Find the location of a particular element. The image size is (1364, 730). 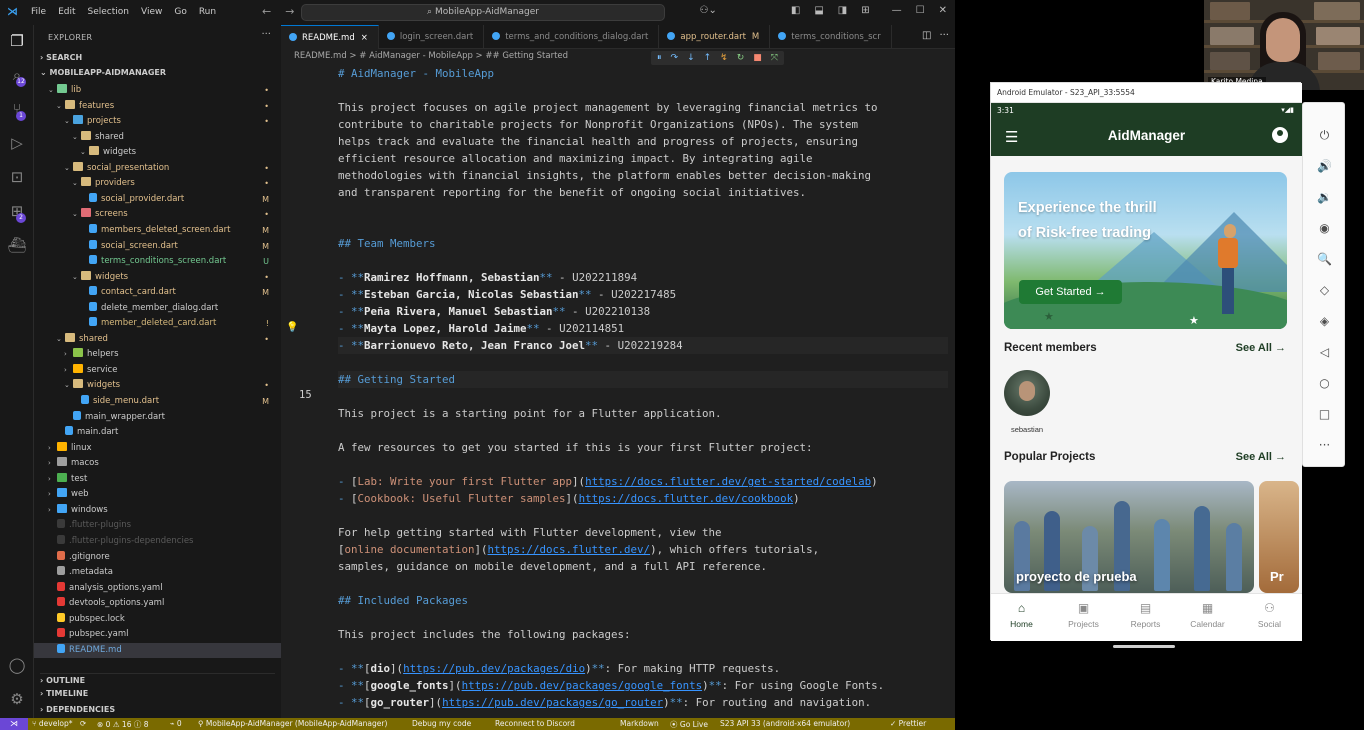

language-indicator: Markdown is located at coordinates (639, 723).